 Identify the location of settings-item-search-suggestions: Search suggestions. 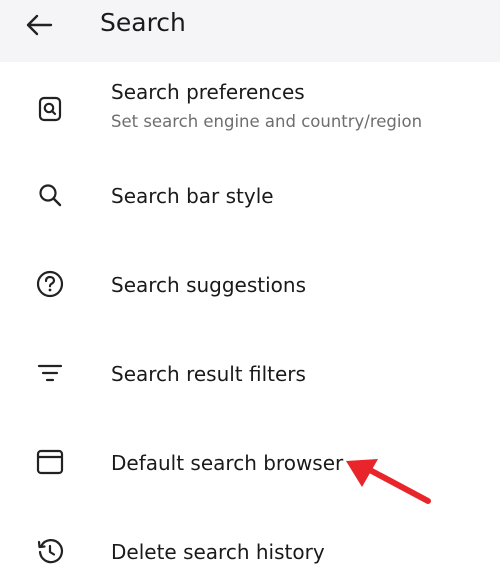
(250, 284).